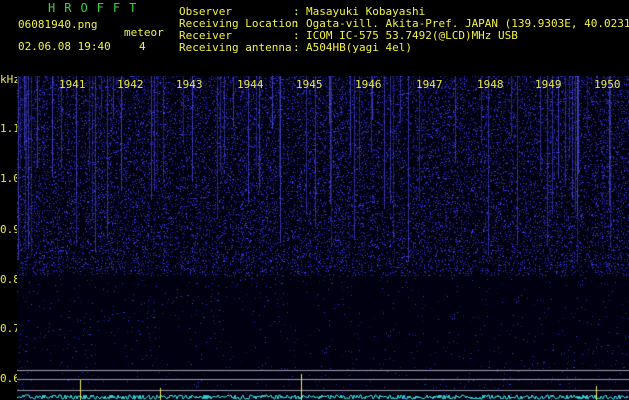 The image size is (629, 400). What do you see at coordinates (429, 84) in the screenshot?
I see `x-tick-1947: 1947` at bounding box center [429, 84].